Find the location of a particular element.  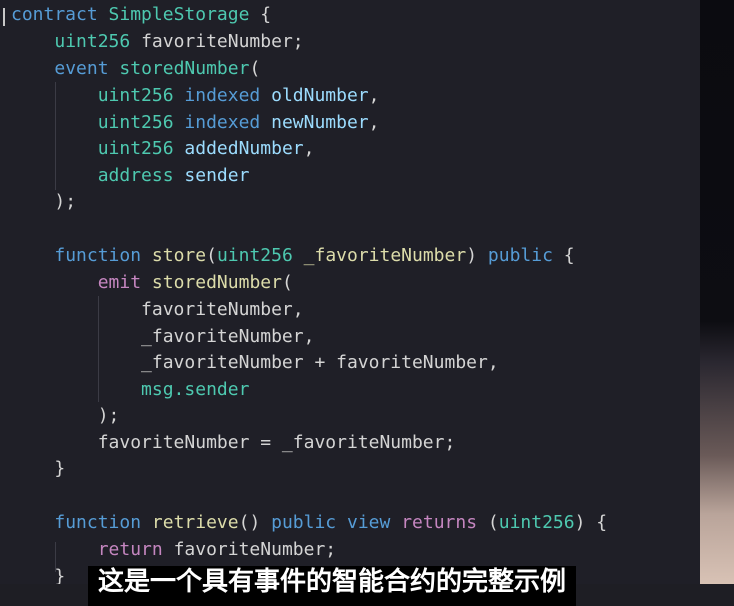

keyword: contract is located at coordinates (54, 14).